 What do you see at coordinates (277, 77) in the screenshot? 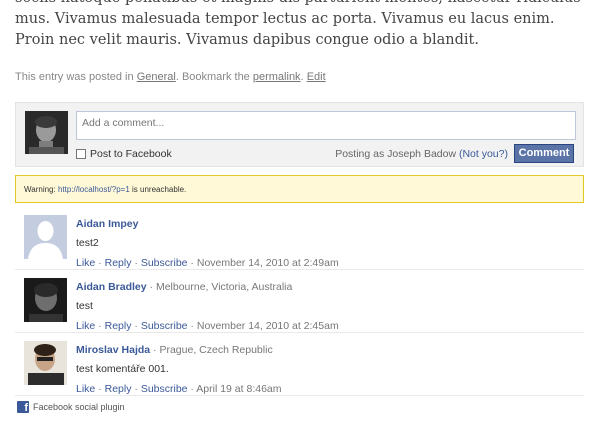
I see `permalink-link: permalink` at bounding box center [277, 77].